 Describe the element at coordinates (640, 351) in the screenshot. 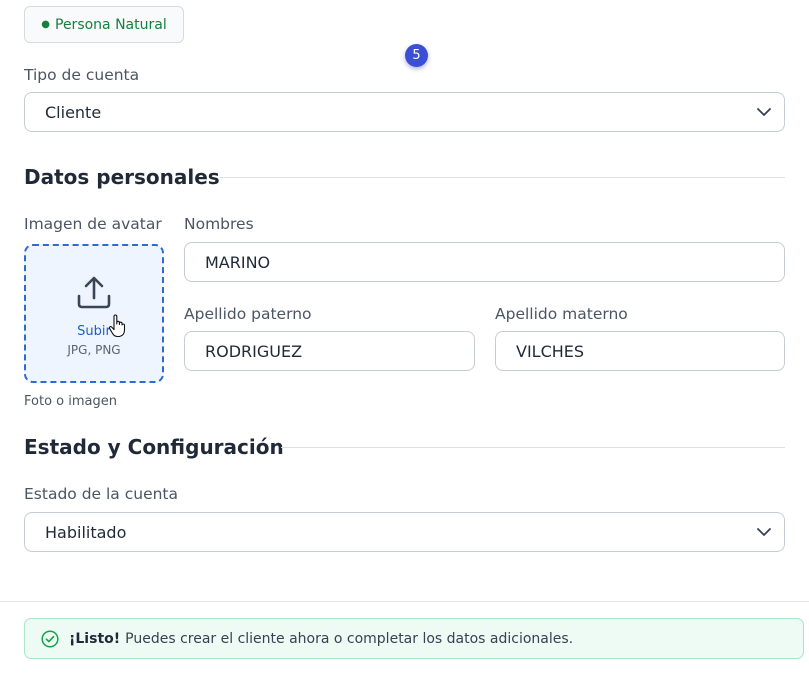

I see `maternal-surname-input: VILCHES` at that location.